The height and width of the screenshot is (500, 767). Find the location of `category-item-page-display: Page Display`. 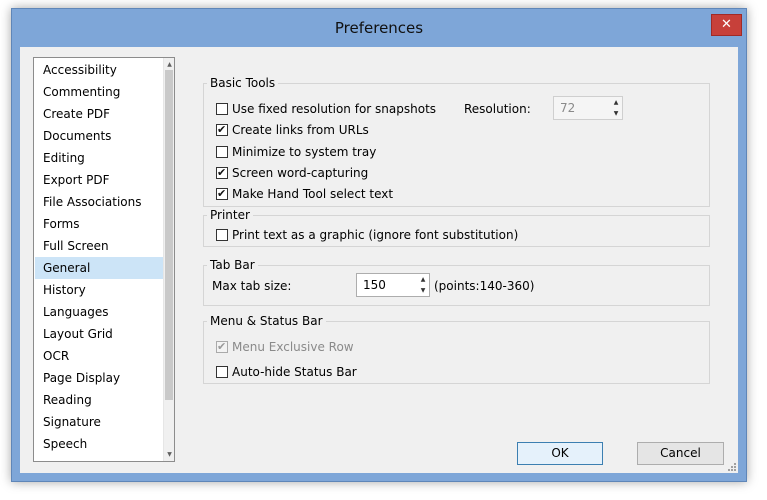

category-item-page-display: Page Display is located at coordinates (100, 378).